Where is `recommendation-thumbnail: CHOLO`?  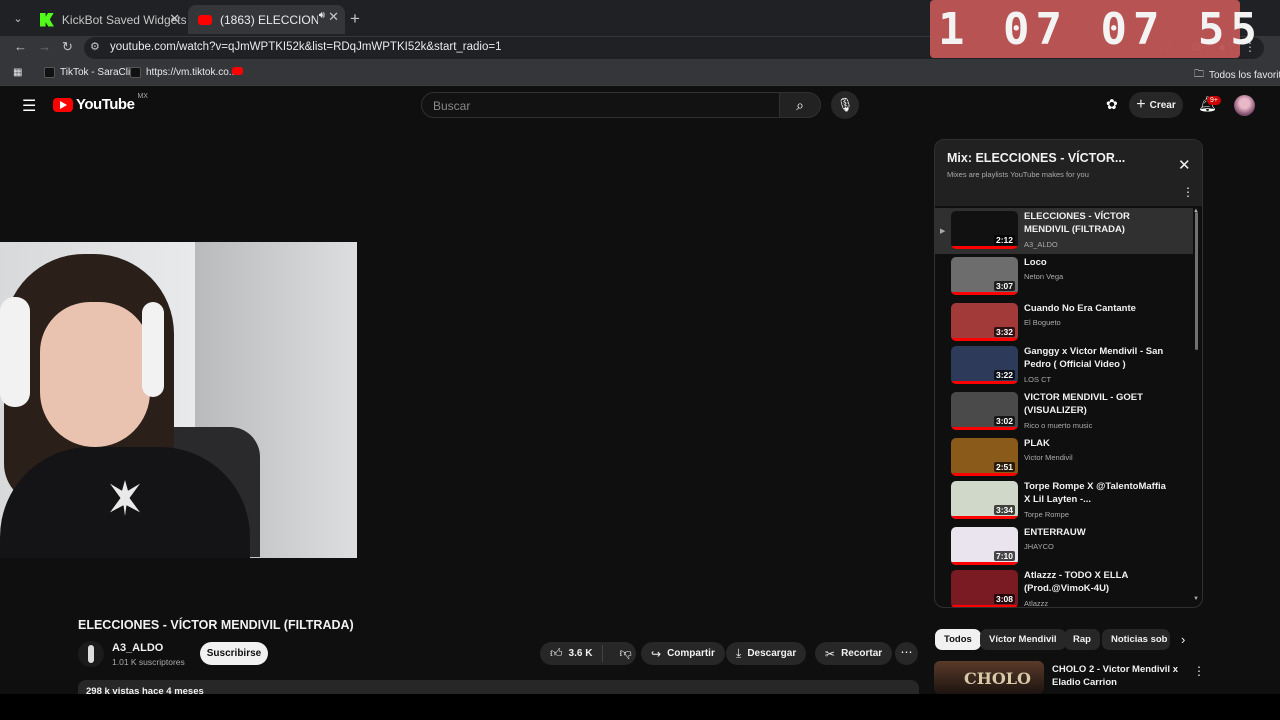
recommendation-thumbnail: CHOLO is located at coordinates (989, 677).